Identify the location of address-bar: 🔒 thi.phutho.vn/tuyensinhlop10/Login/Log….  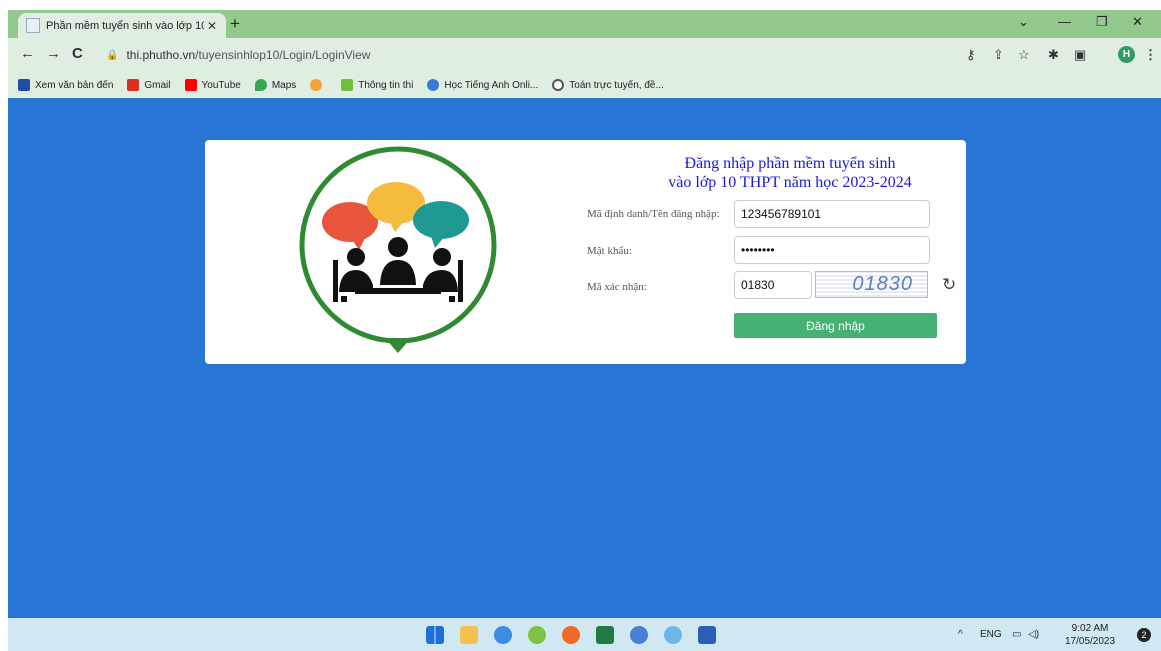
(506, 55).